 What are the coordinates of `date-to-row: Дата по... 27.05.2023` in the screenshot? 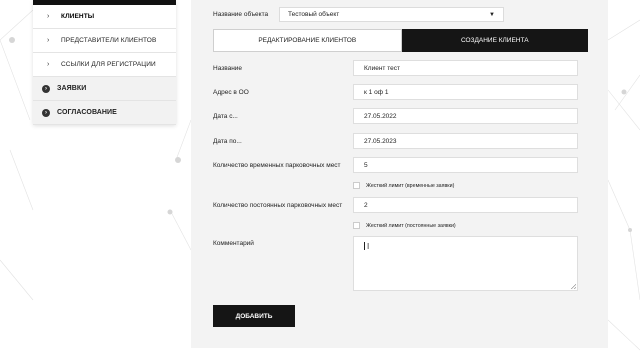 It's located at (395, 141).